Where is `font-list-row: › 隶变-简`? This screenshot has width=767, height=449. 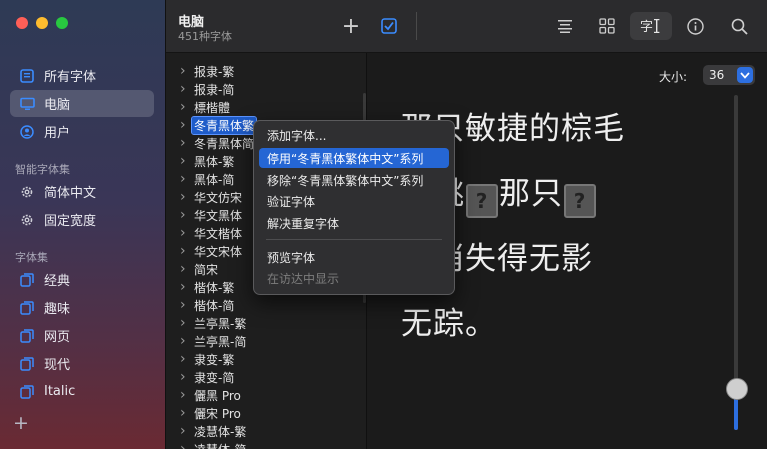
font-list-row: › 隶变-简 is located at coordinates (266, 377).